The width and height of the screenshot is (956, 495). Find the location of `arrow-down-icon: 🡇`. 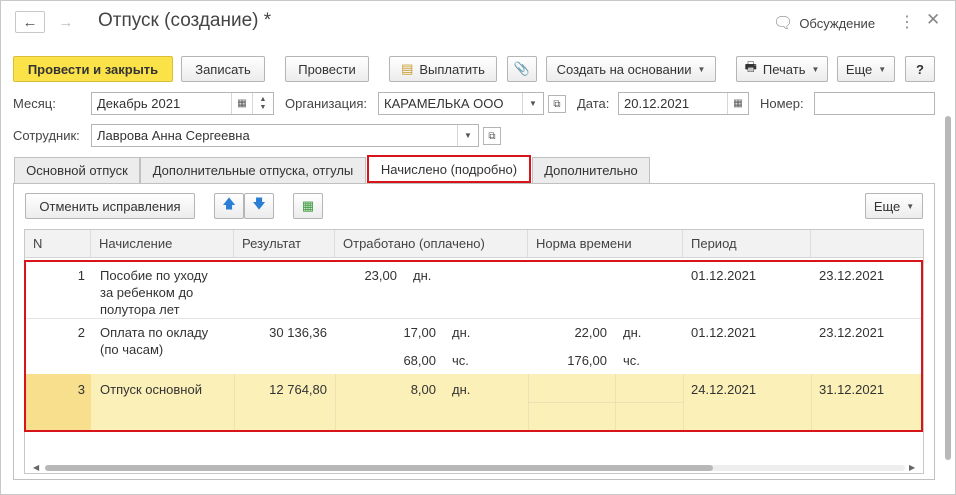

arrow-down-icon: 🡇 is located at coordinates (259, 203).